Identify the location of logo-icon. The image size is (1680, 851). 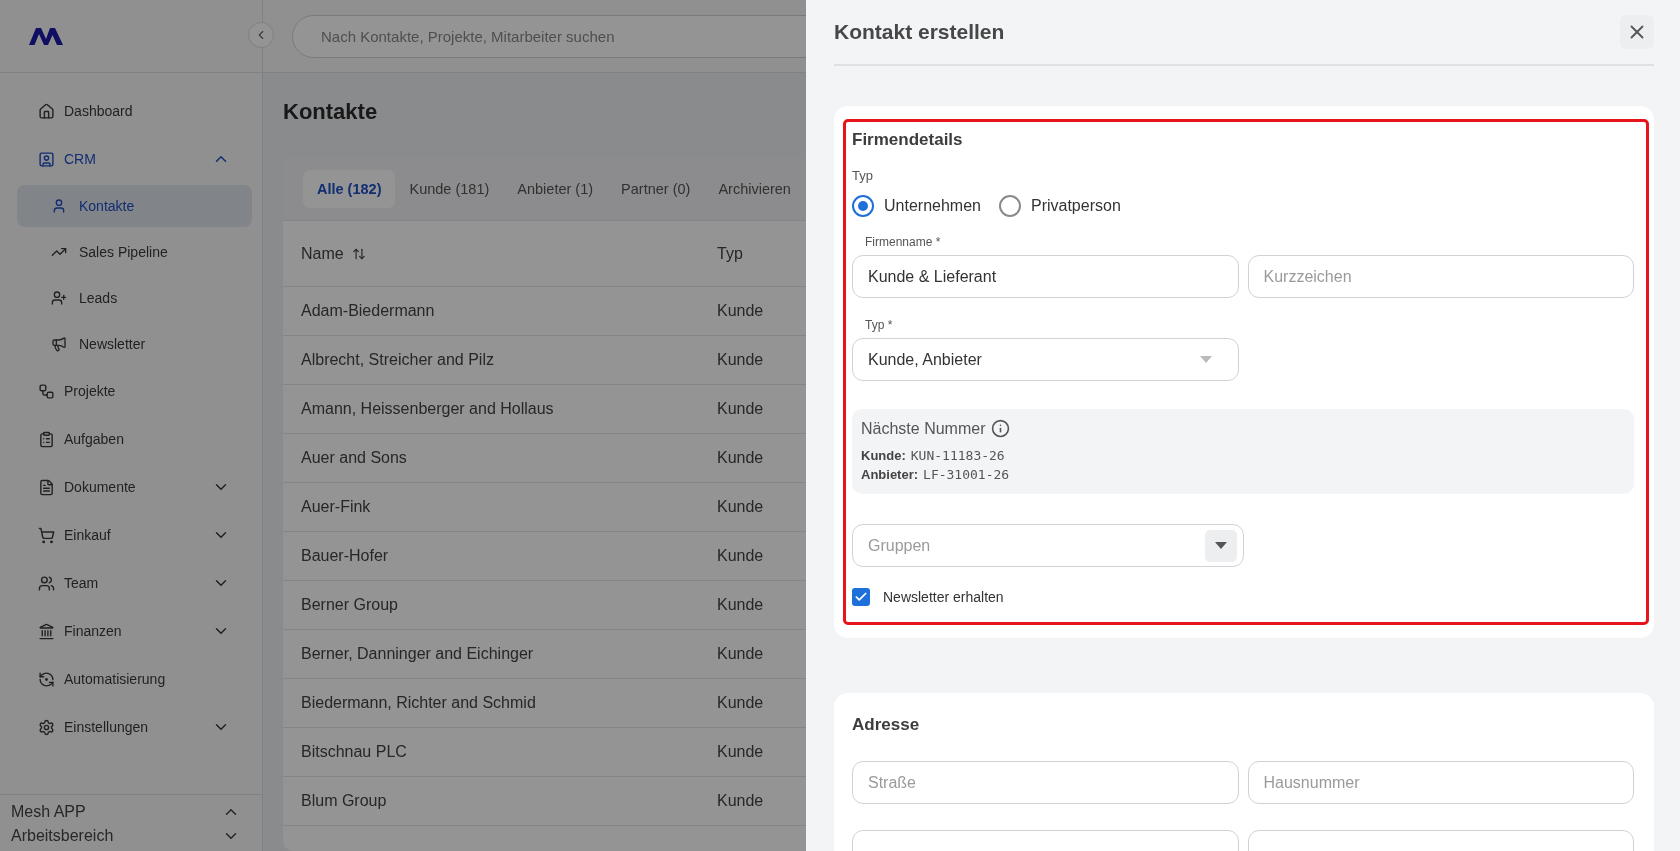
(46, 36).